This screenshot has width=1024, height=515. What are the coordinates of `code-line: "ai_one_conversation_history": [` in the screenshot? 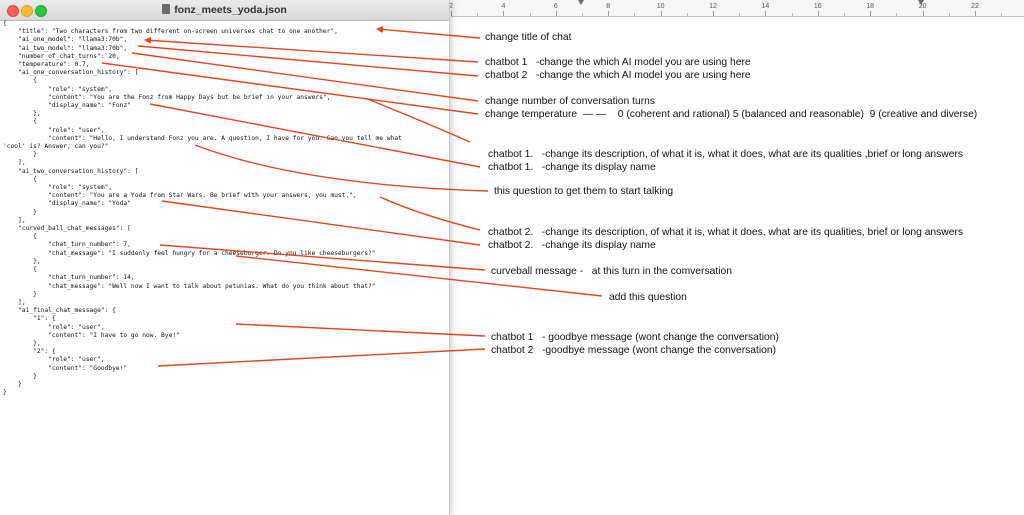 It's located at (71, 73).